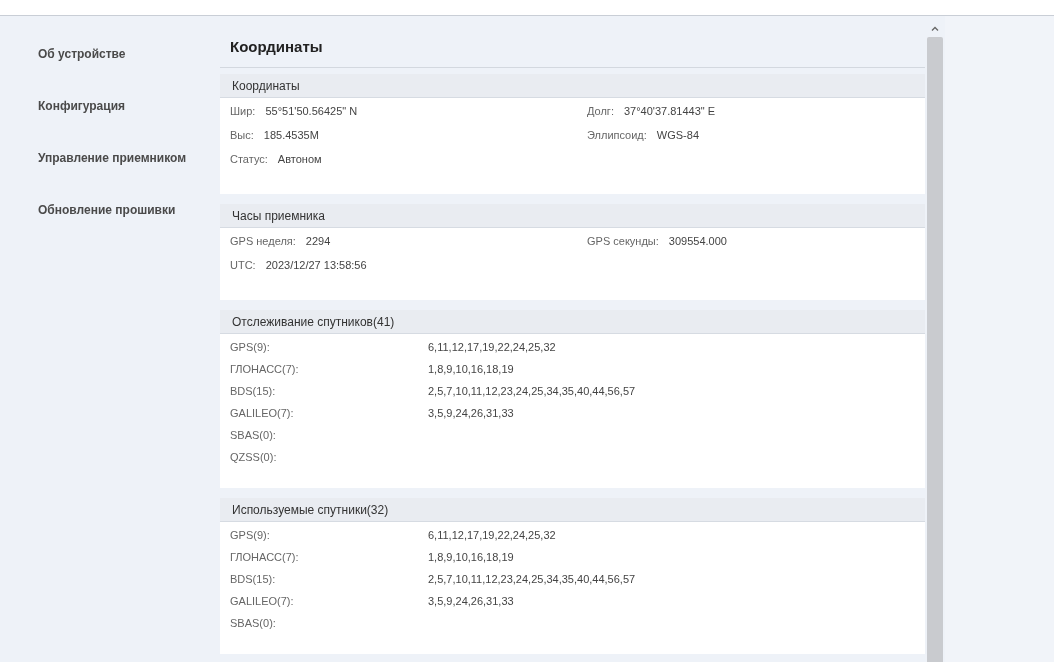 The height and width of the screenshot is (662, 1054). What do you see at coordinates (291, 135) in the screenshot?
I see `field-value: 185.4535M` at bounding box center [291, 135].